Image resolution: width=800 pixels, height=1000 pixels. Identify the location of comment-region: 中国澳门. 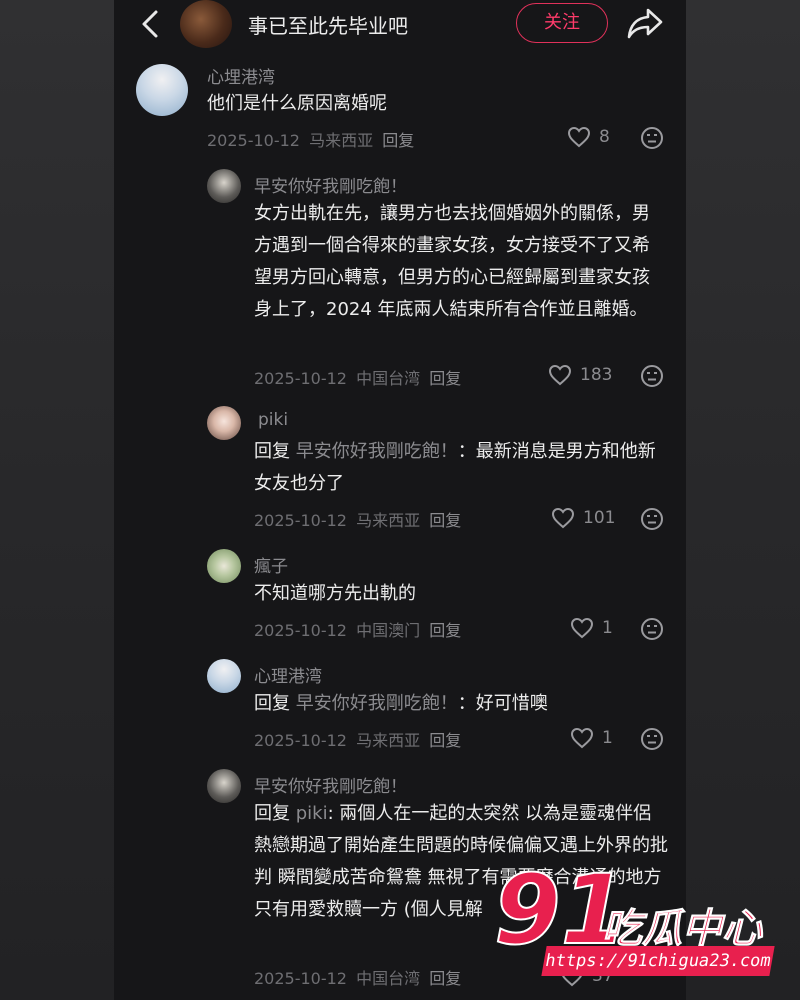
(388, 630).